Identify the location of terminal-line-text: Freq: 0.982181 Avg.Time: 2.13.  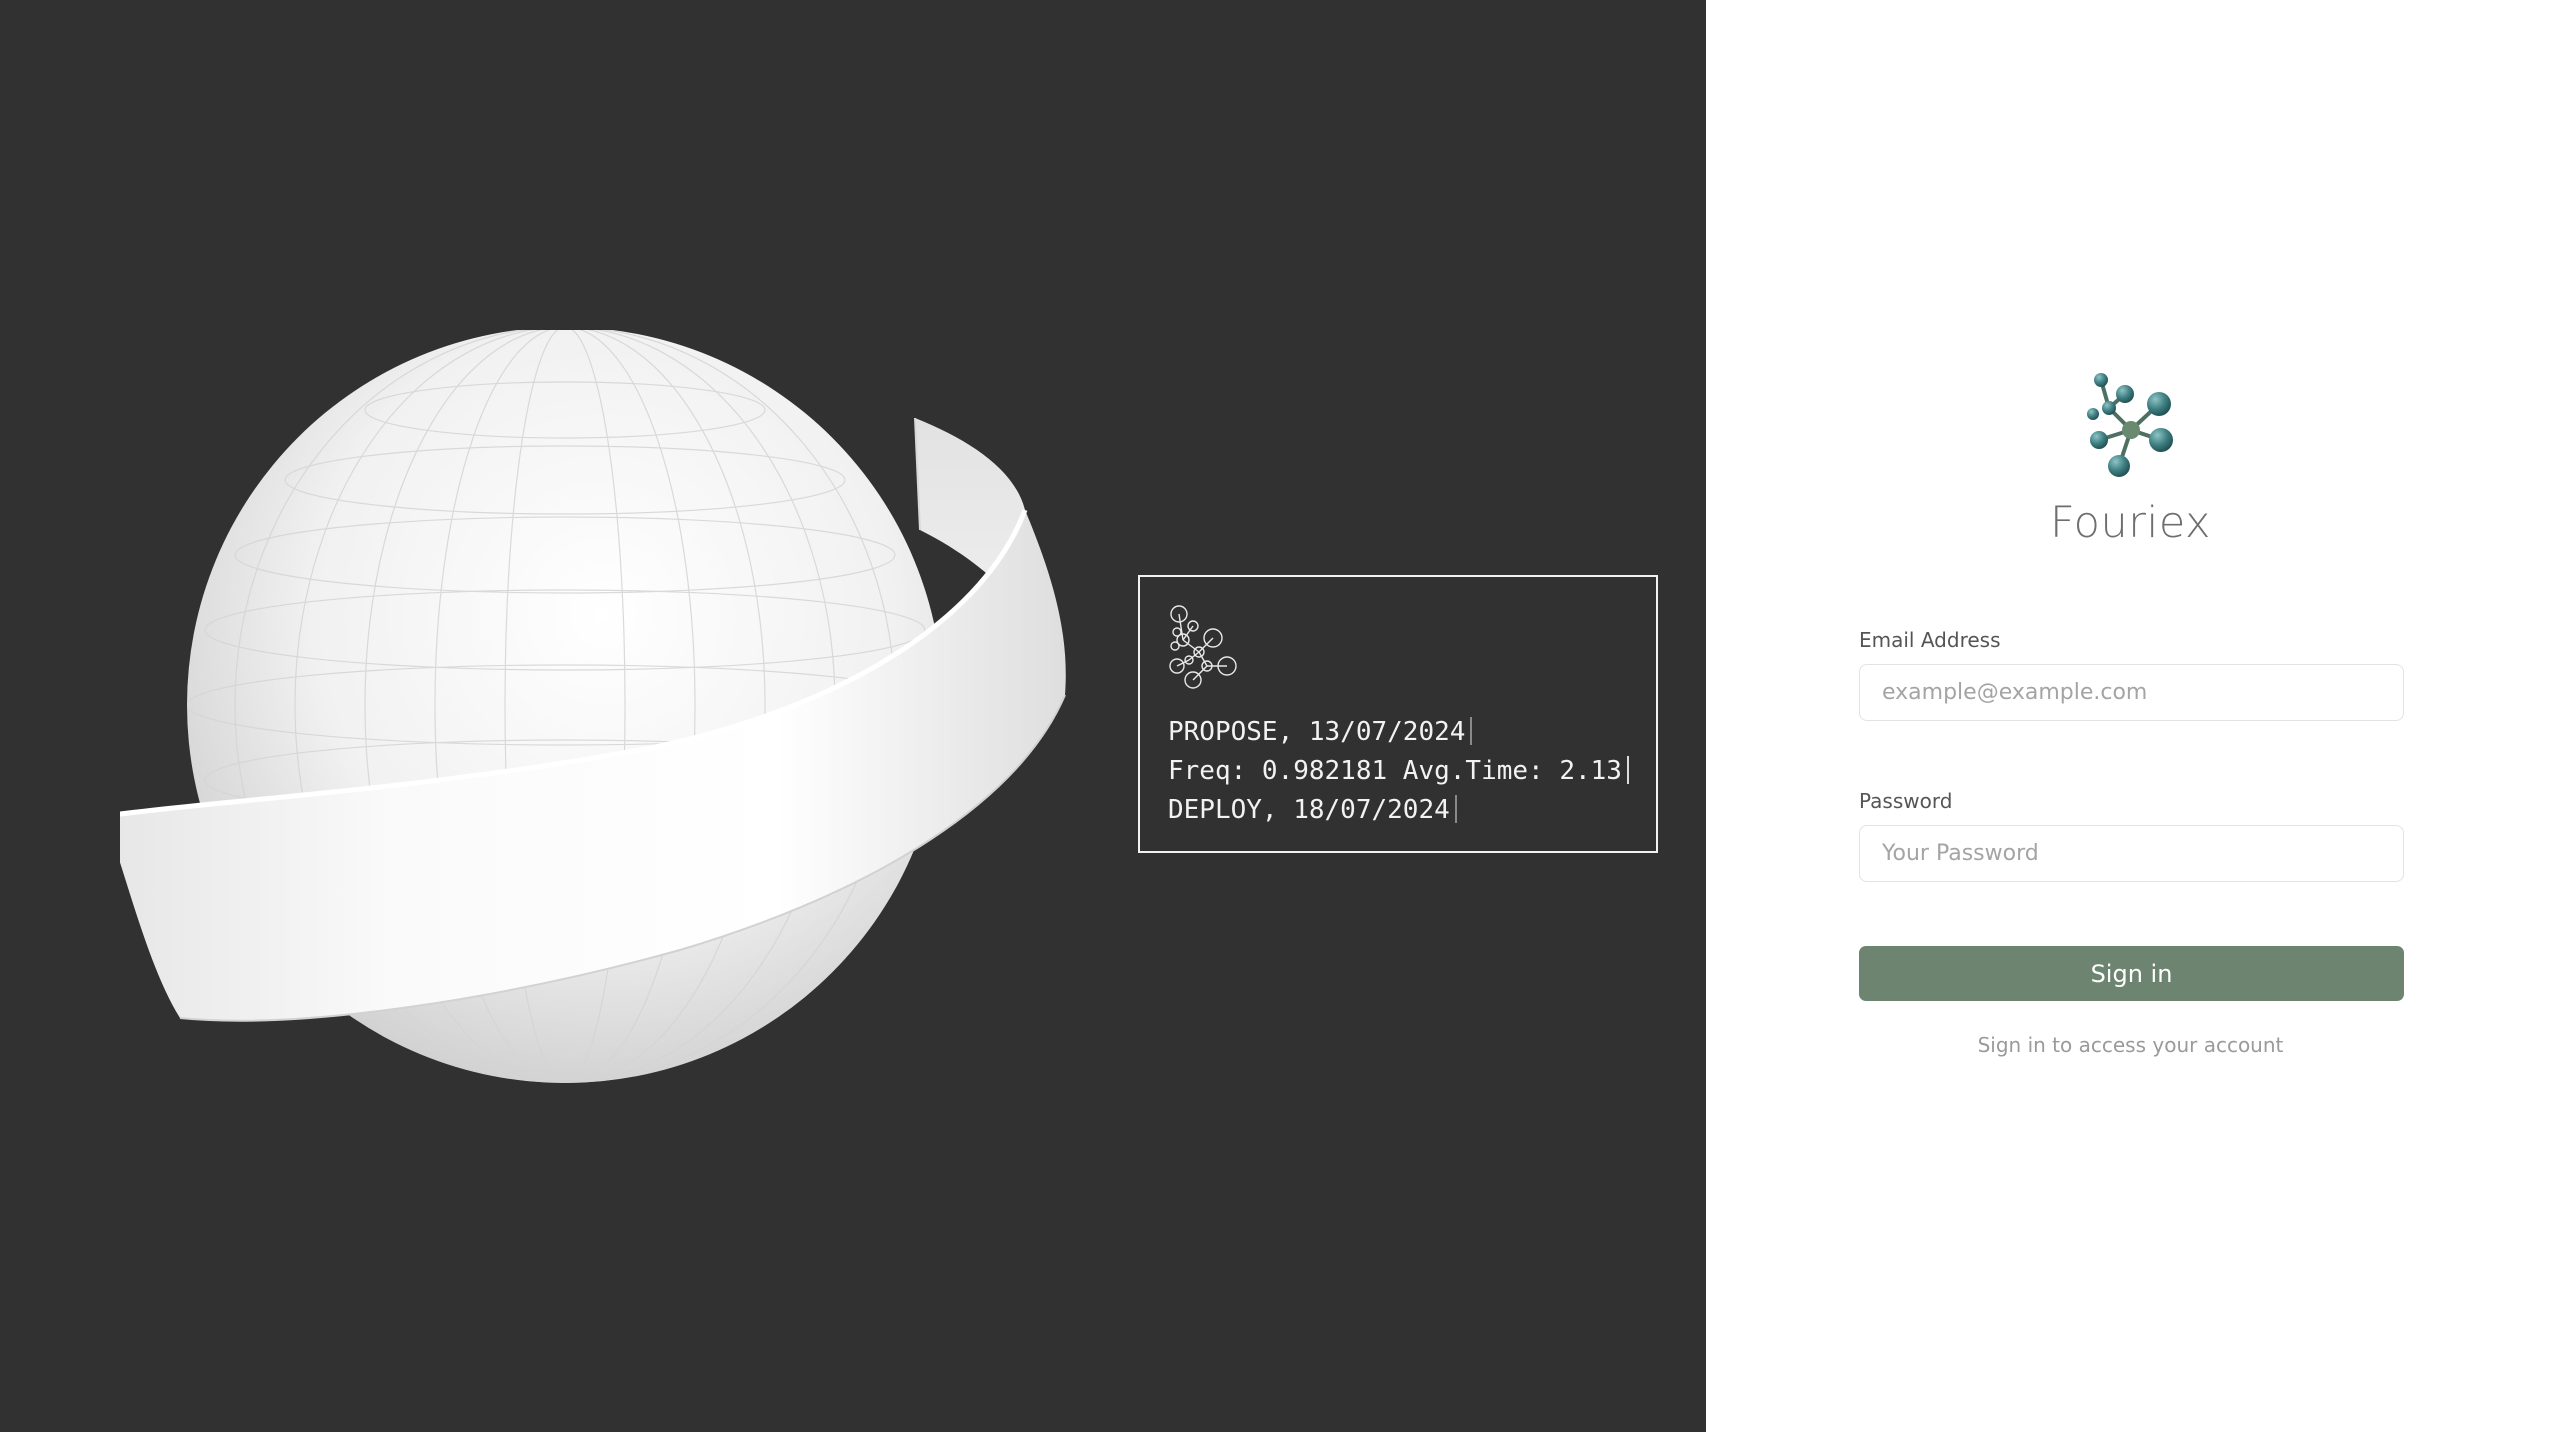
(1395, 771).